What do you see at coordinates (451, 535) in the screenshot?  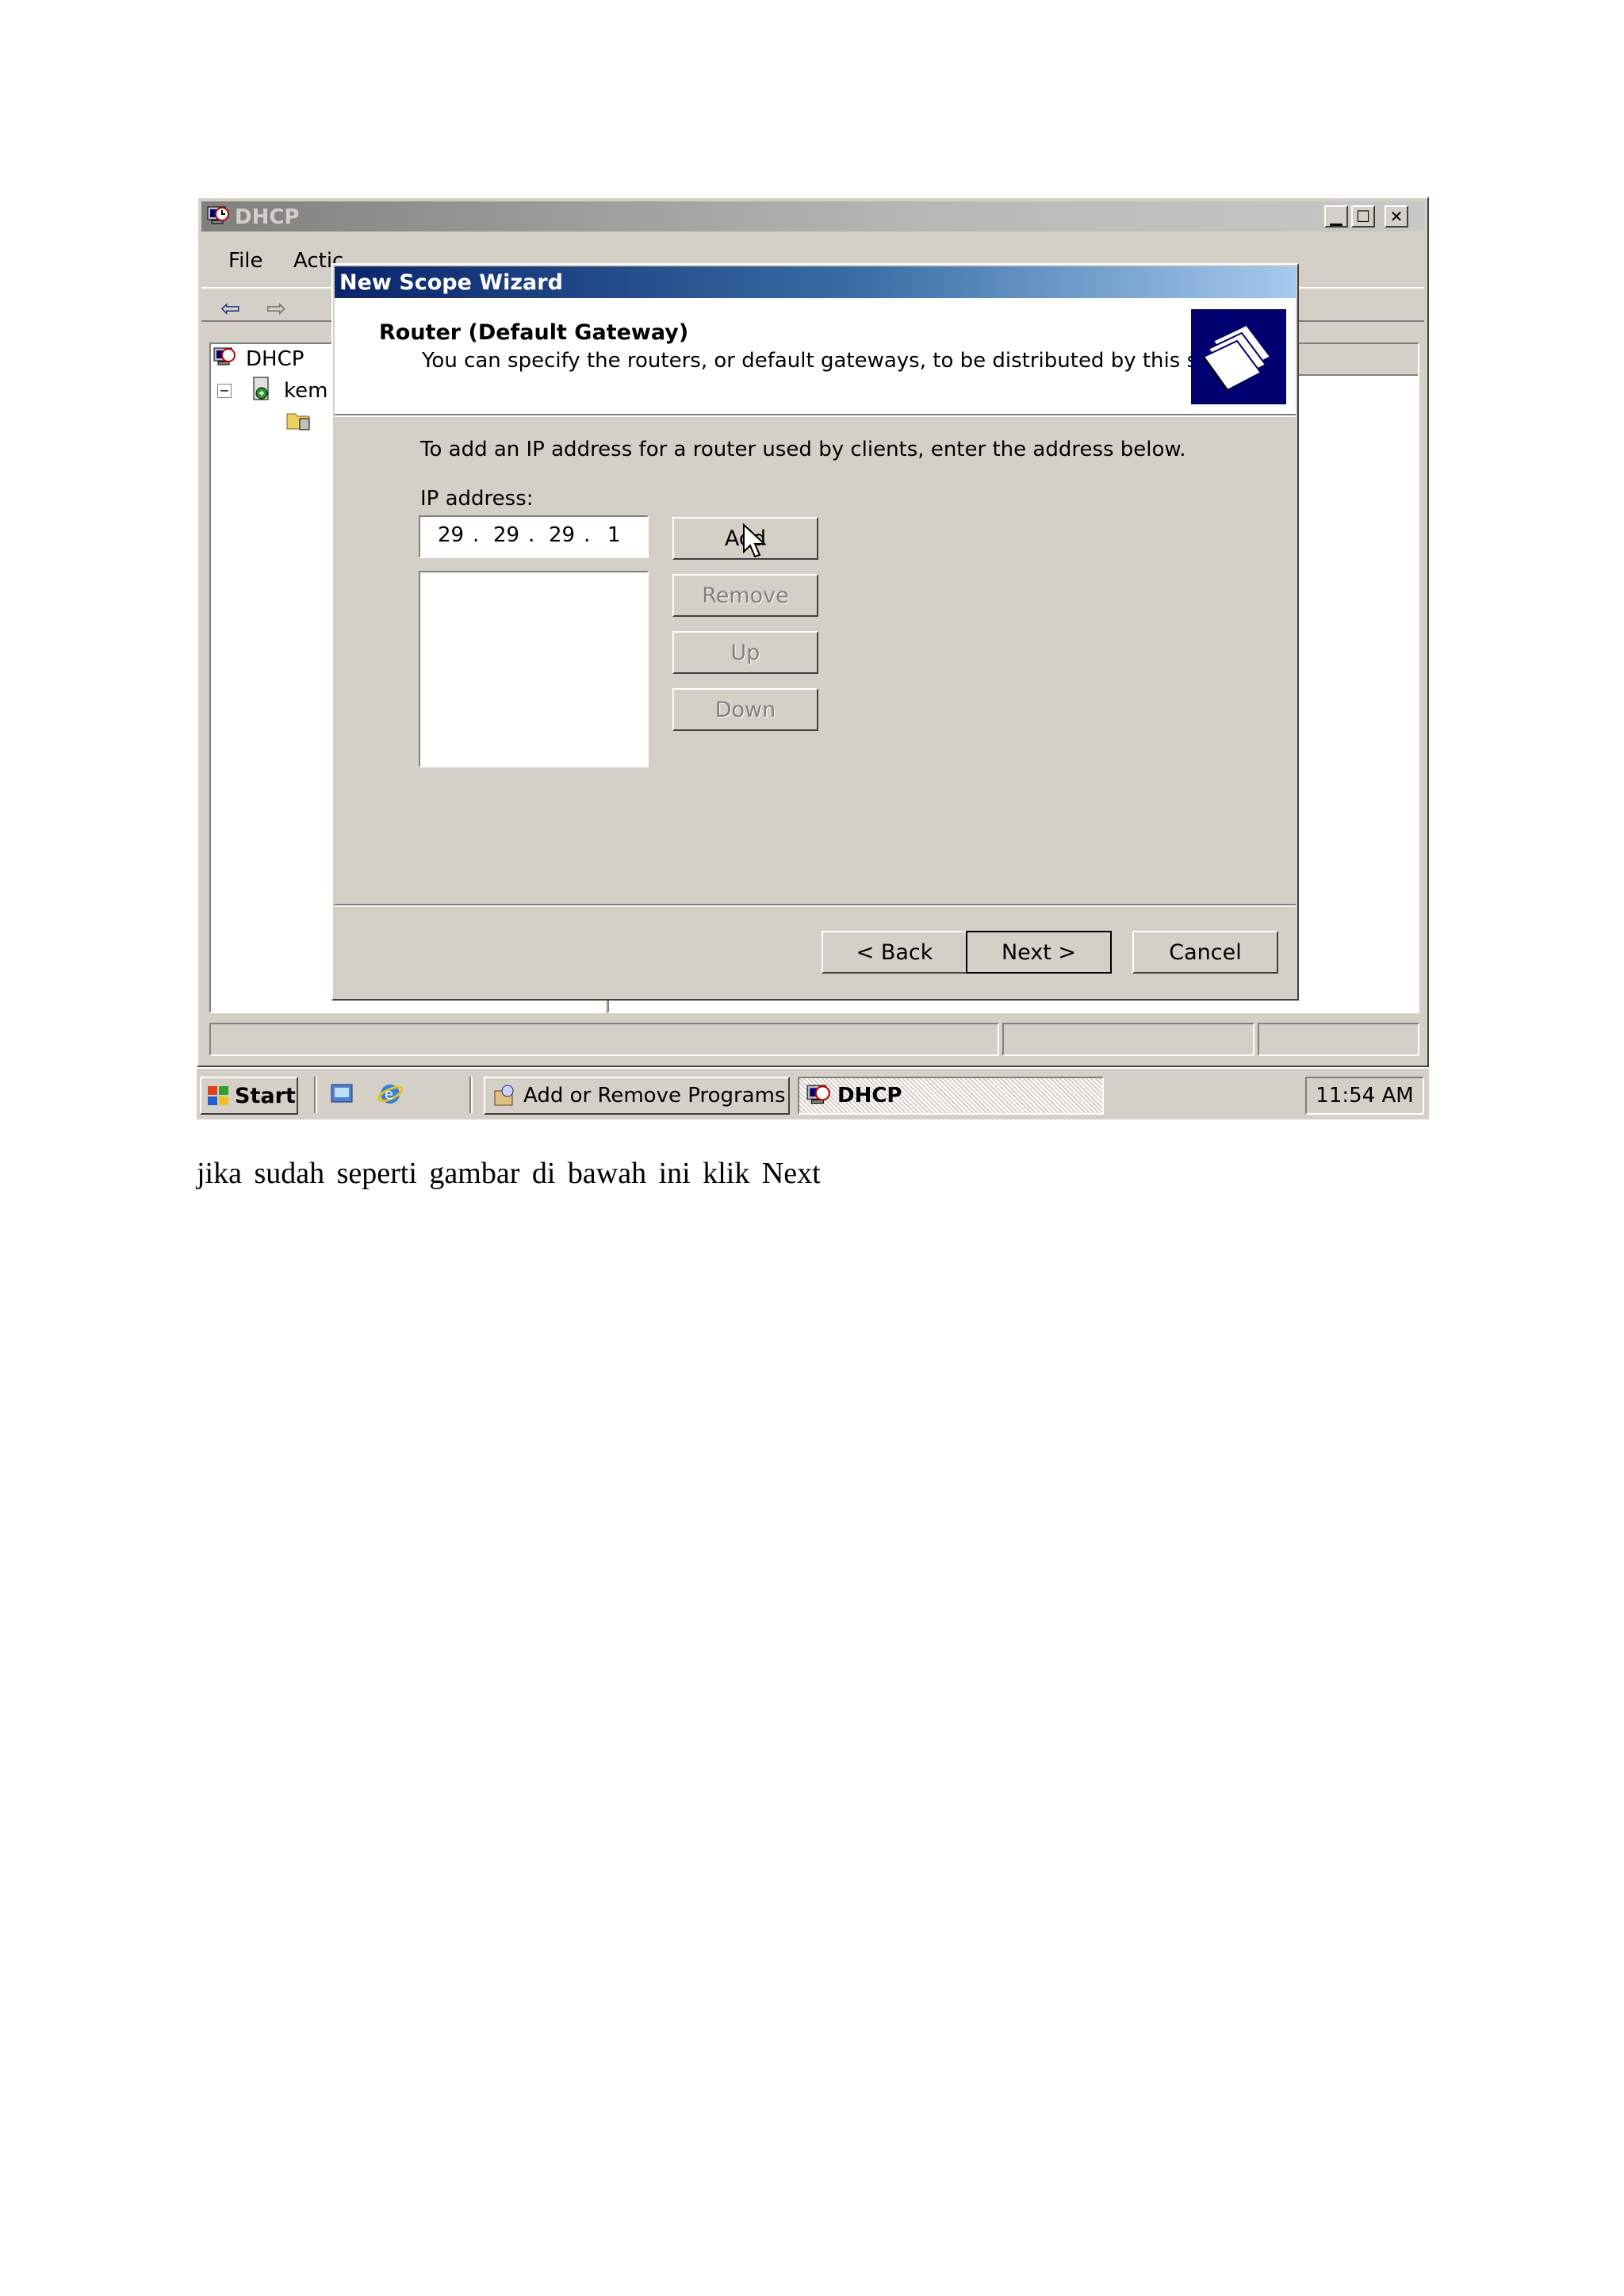 I see `ip-octet-1: 29` at bounding box center [451, 535].